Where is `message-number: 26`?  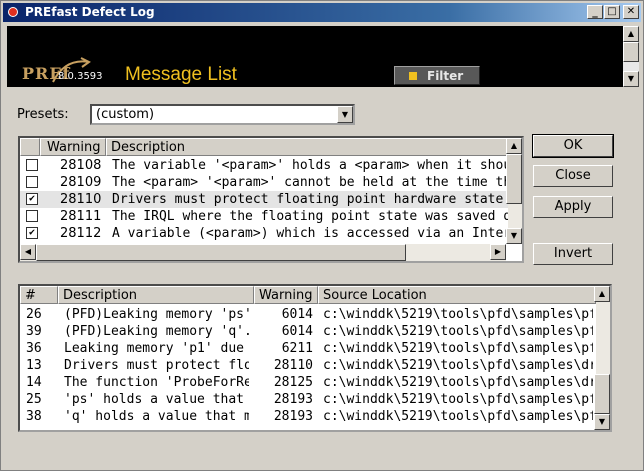 message-number: 26 is located at coordinates (34, 314).